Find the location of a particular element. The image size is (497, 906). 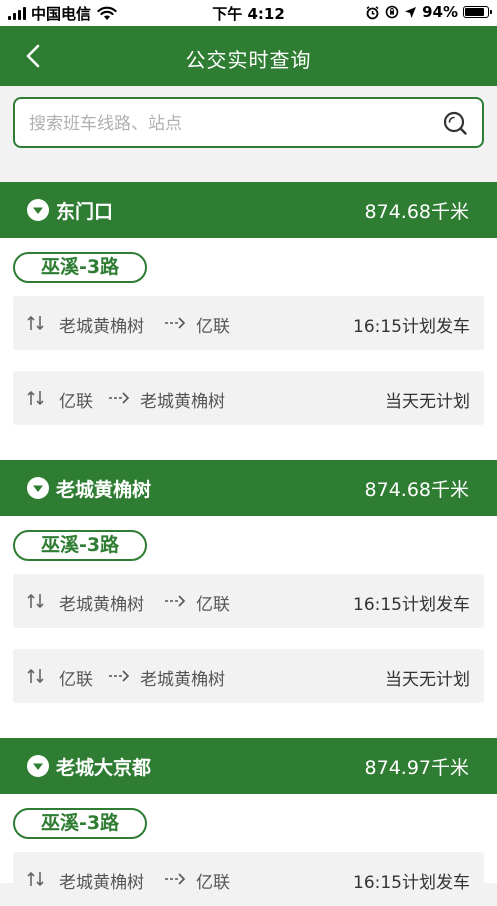

nav-bar: 公交实时查询 is located at coordinates (248, 56).